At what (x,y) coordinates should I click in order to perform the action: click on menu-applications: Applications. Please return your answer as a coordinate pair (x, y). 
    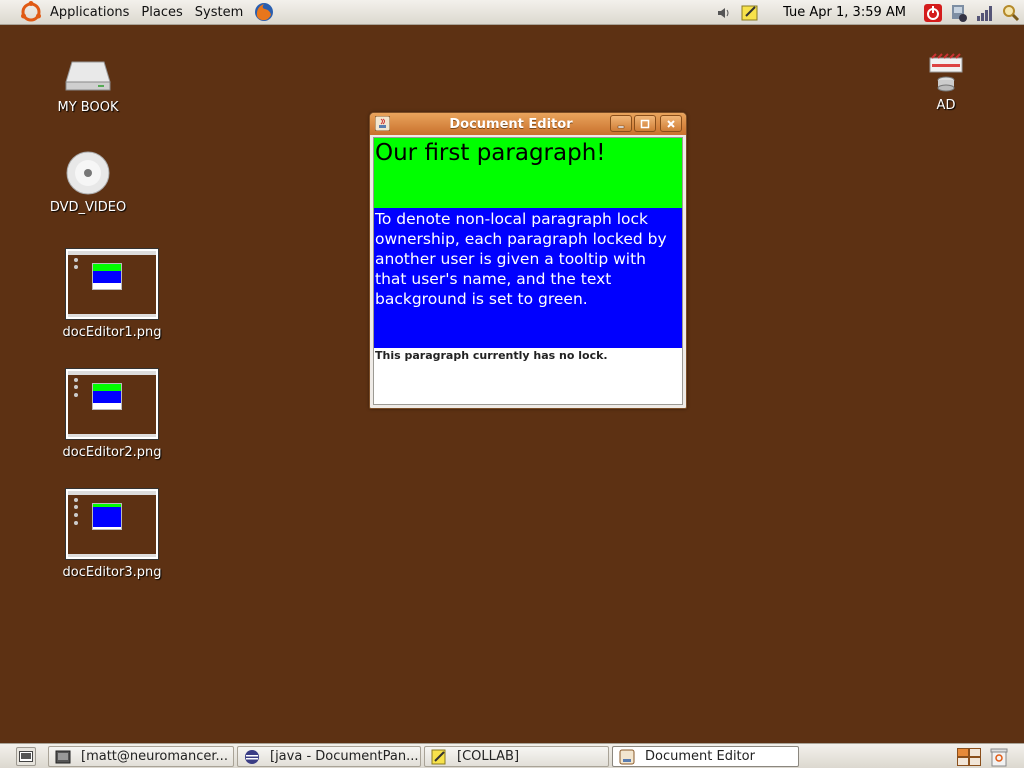
    Looking at the image, I should click on (89, 12).